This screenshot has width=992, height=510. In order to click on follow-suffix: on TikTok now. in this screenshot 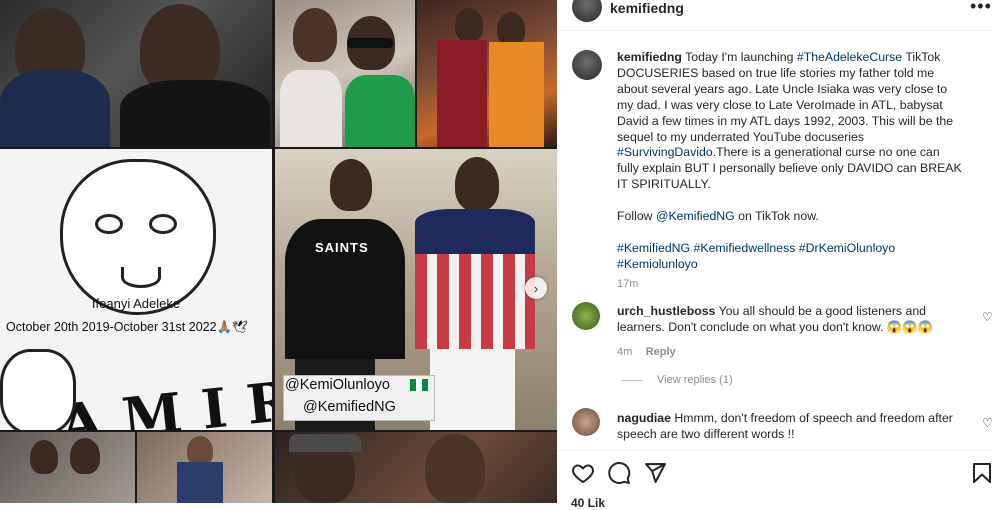, I will do `click(778, 216)`.